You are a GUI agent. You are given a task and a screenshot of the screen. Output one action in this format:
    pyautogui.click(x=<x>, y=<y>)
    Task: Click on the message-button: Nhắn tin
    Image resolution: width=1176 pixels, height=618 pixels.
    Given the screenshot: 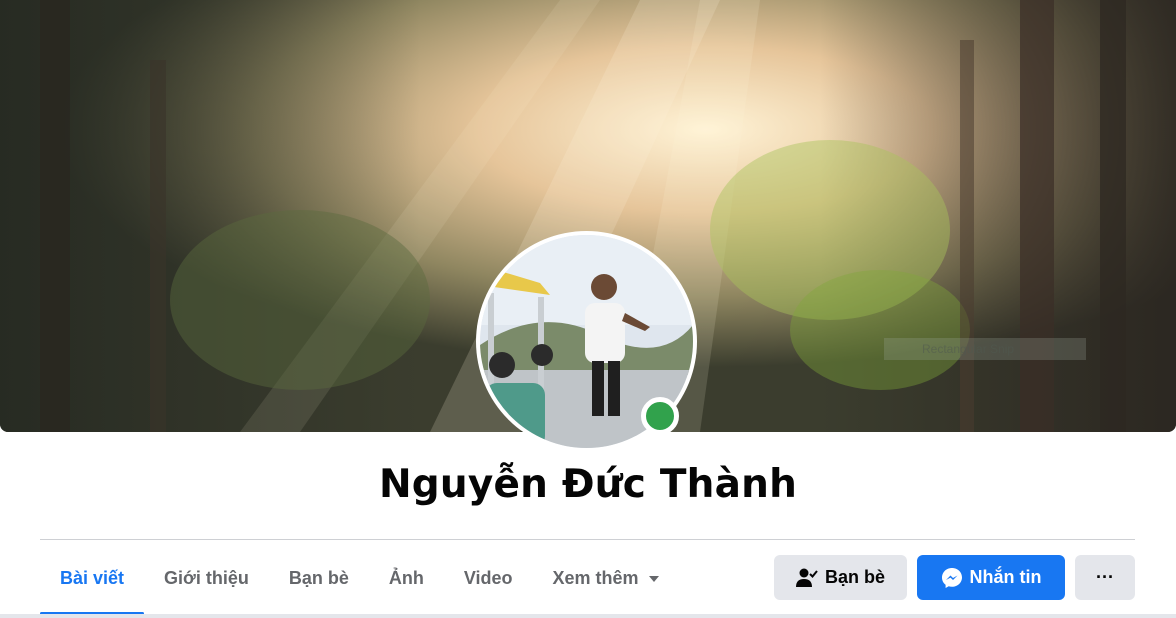 What is the action you would take?
    pyautogui.click(x=991, y=577)
    